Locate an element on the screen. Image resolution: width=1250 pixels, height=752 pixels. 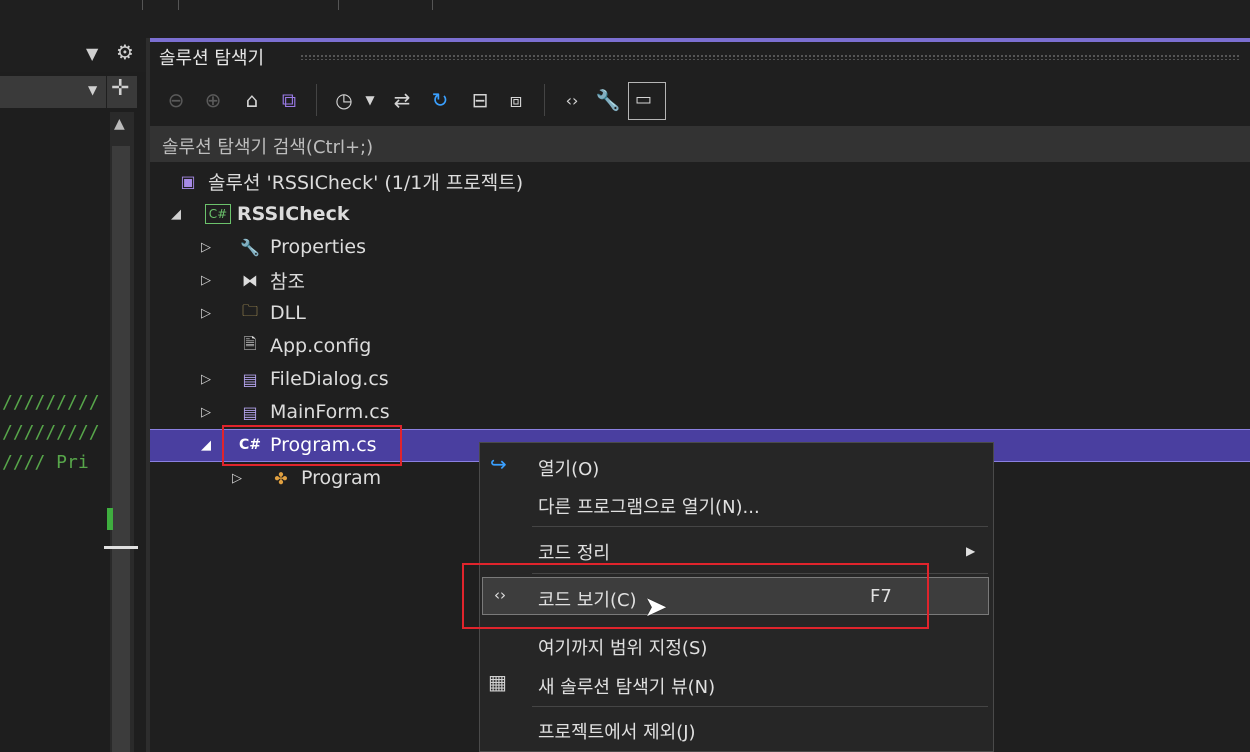
submenu-arrow-icon: ▶ is located at coordinates (971, 551).